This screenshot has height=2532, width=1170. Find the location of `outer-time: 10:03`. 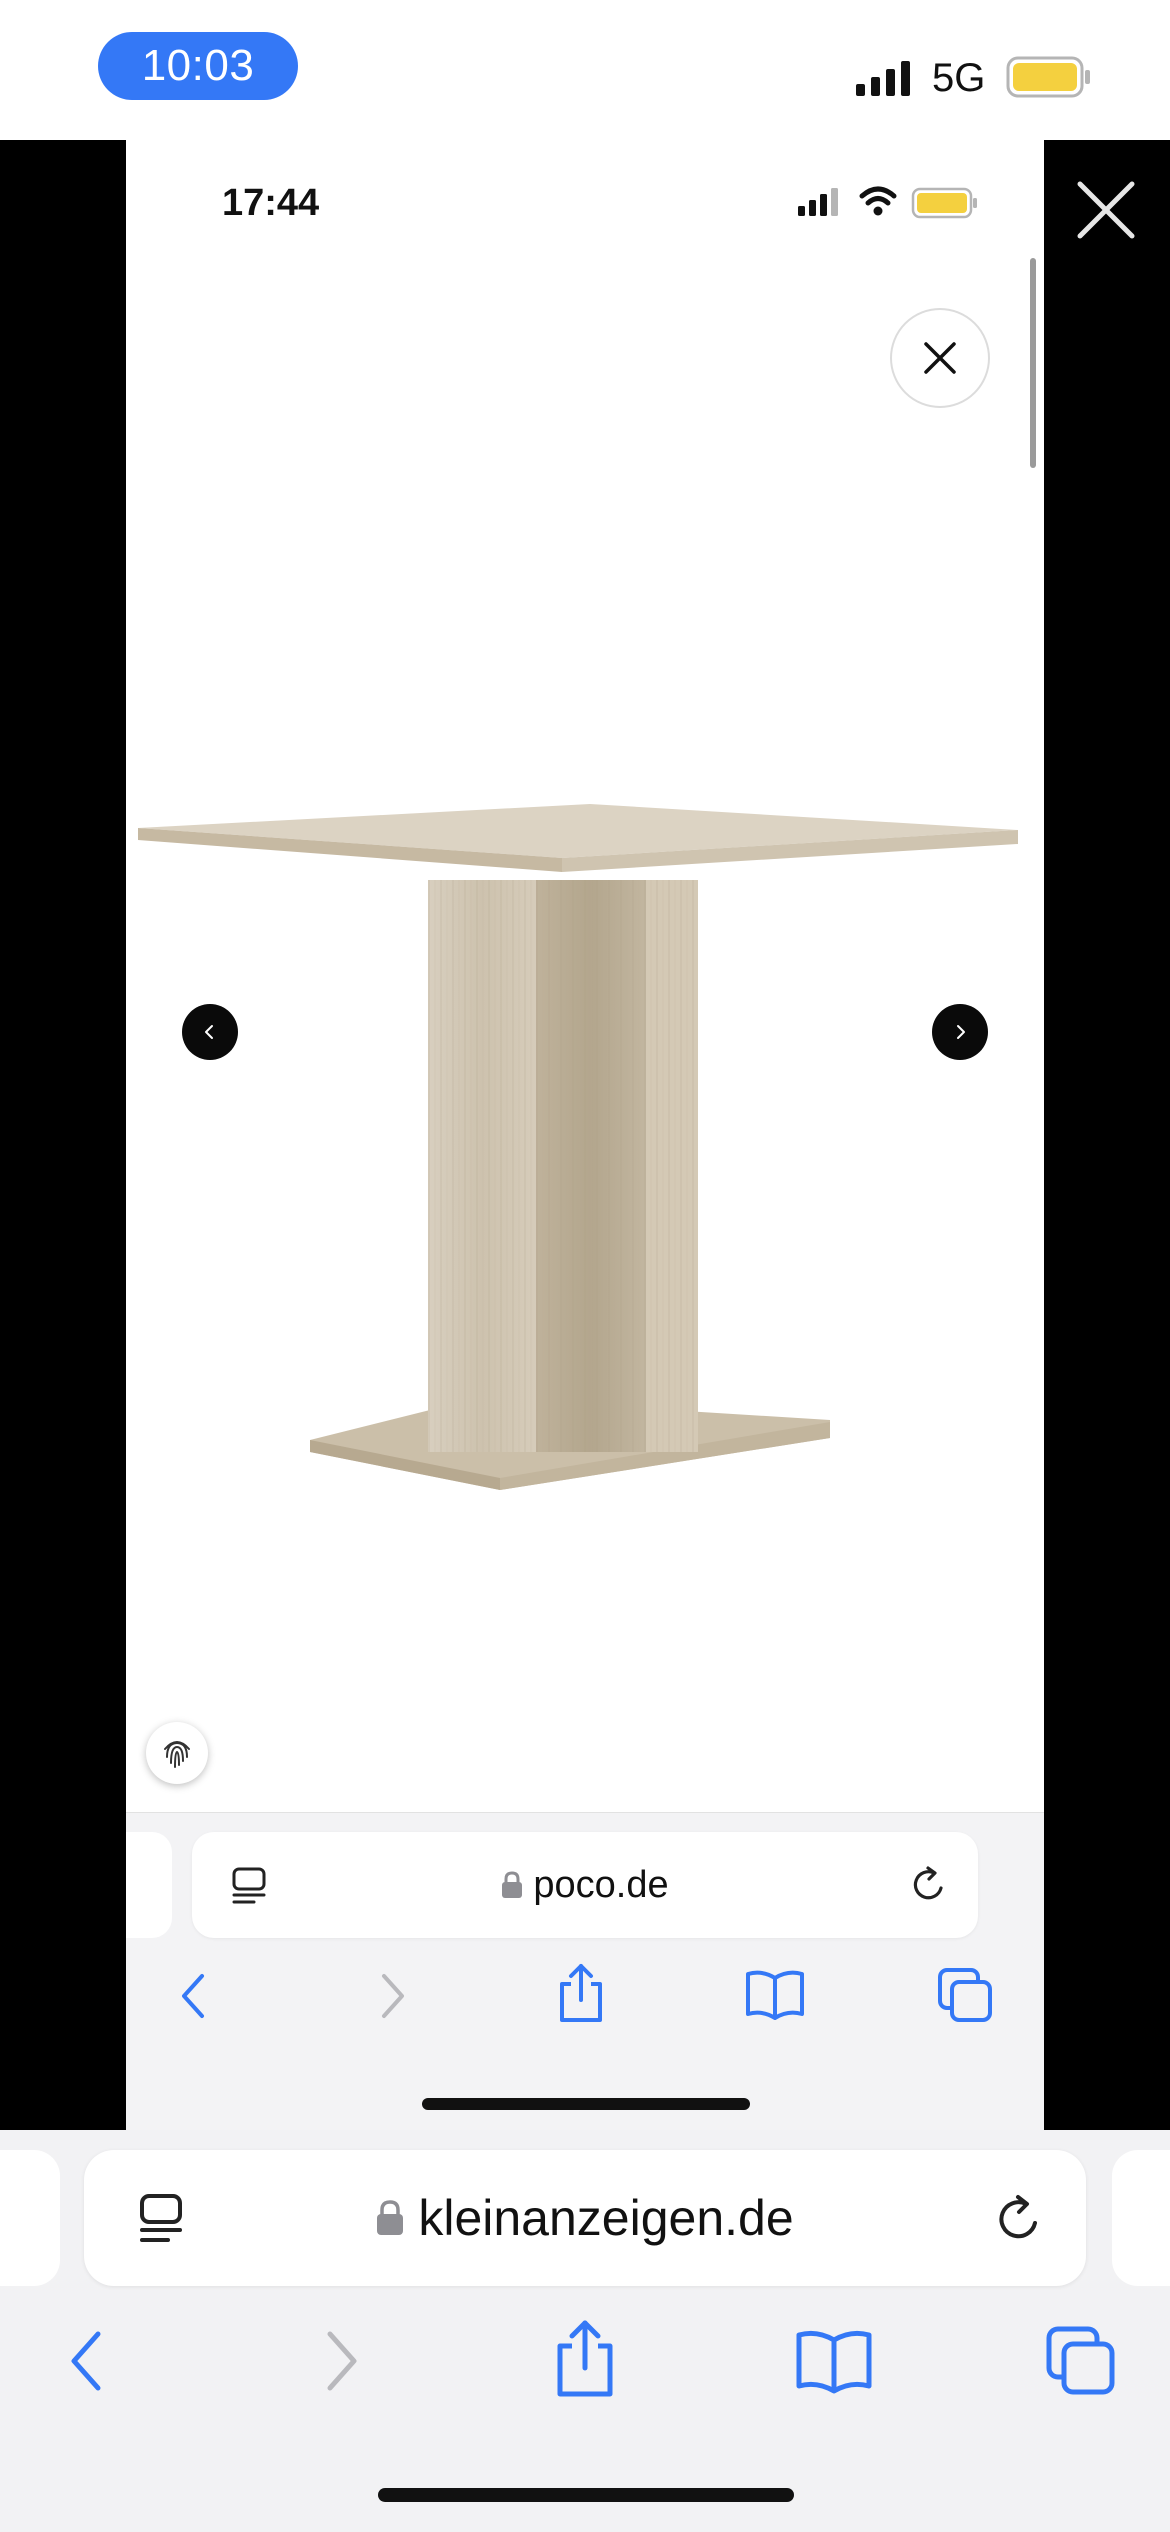

outer-time: 10:03 is located at coordinates (198, 65).